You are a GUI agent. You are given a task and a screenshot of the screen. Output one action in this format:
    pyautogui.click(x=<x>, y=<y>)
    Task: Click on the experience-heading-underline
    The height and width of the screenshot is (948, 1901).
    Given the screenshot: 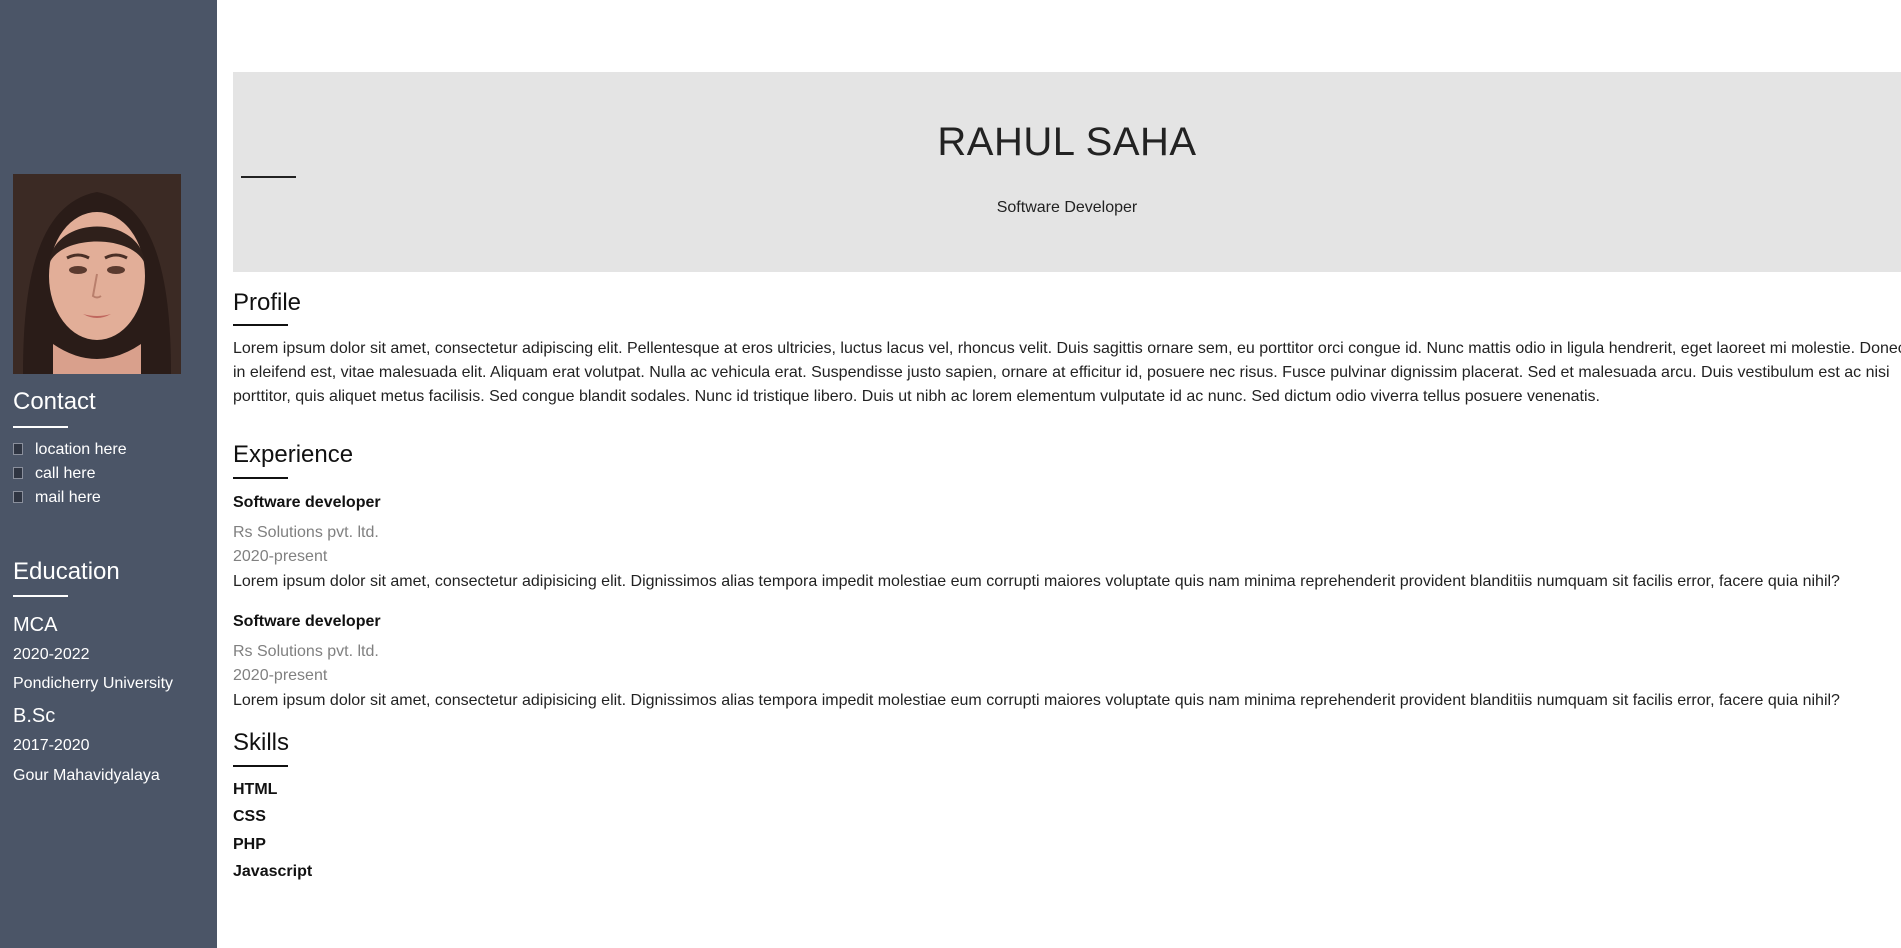 What is the action you would take?
    pyautogui.click(x=260, y=478)
    